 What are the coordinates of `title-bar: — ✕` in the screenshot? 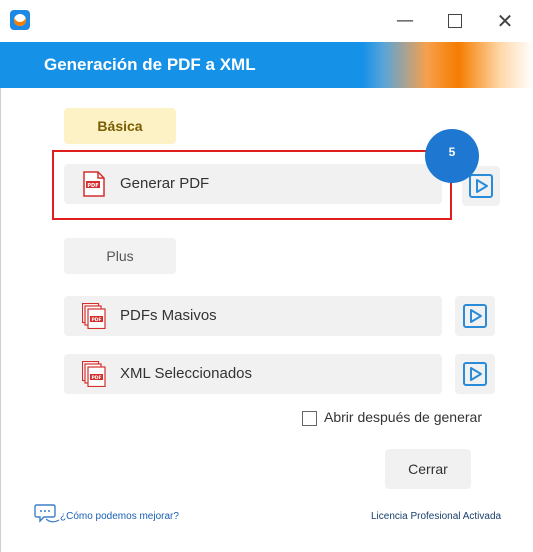 It's located at (266, 21).